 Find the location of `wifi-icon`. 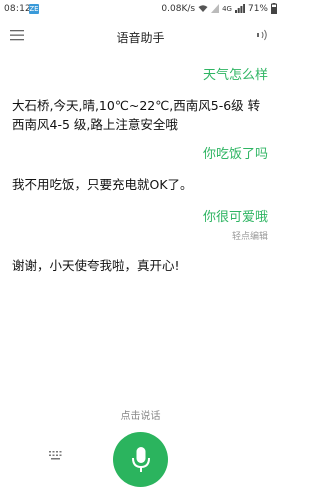

wifi-icon is located at coordinates (203, 8).